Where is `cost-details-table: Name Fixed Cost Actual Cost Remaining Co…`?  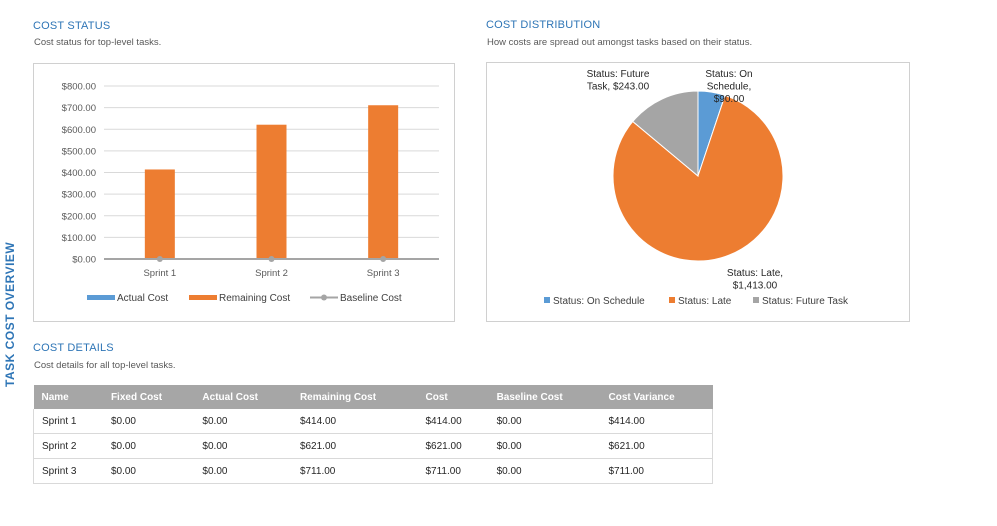
cost-details-table: Name Fixed Cost Actual Cost Remaining Co… is located at coordinates (372, 434).